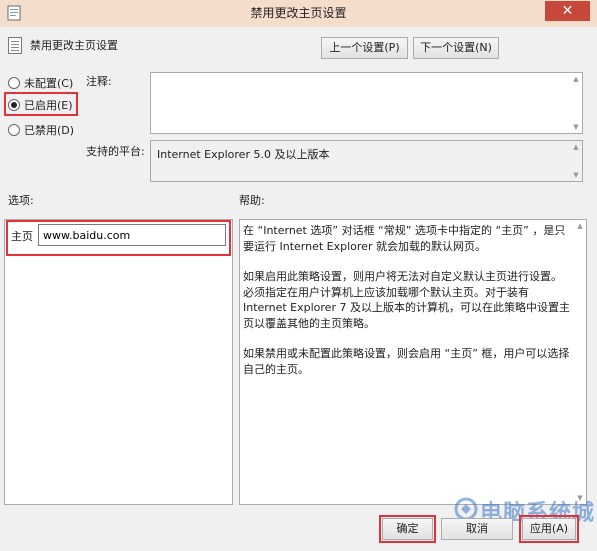  What do you see at coordinates (252, 200) in the screenshot?
I see `help-section-label: 帮助:` at bounding box center [252, 200].